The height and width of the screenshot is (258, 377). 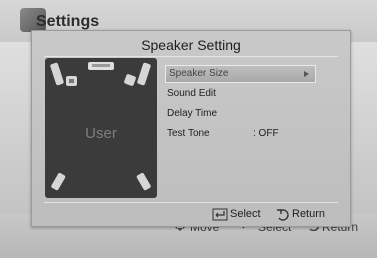 What do you see at coordinates (57, 74) in the screenshot?
I see `speaker-front-left-icon` at bounding box center [57, 74].